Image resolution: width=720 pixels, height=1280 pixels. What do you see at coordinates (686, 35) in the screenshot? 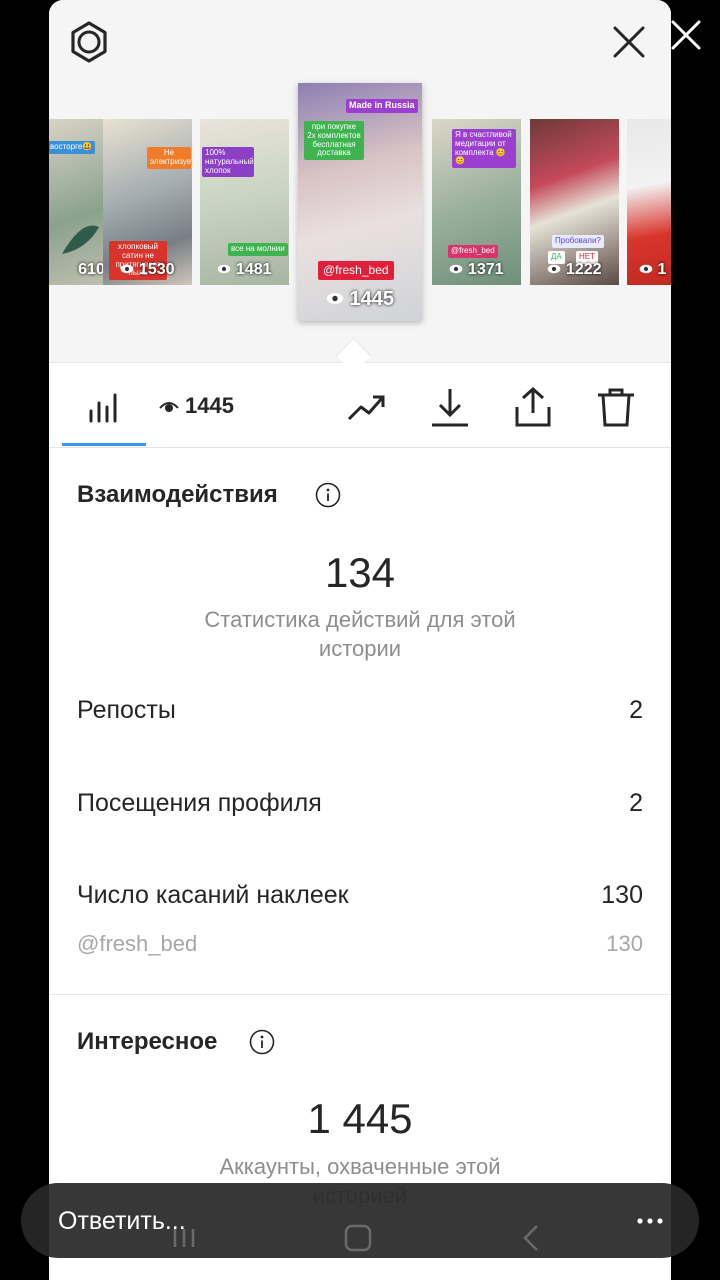
I see `close-story-icon` at bounding box center [686, 35].